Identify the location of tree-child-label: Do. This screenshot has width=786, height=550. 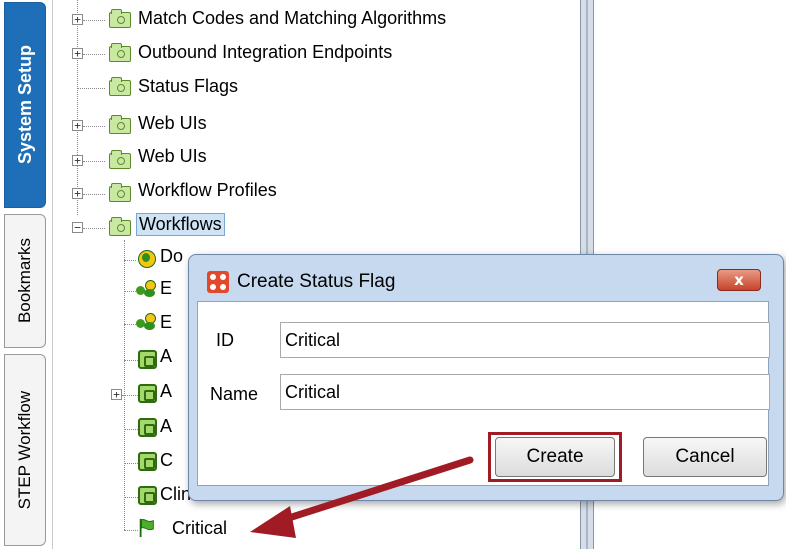
(171, 256).